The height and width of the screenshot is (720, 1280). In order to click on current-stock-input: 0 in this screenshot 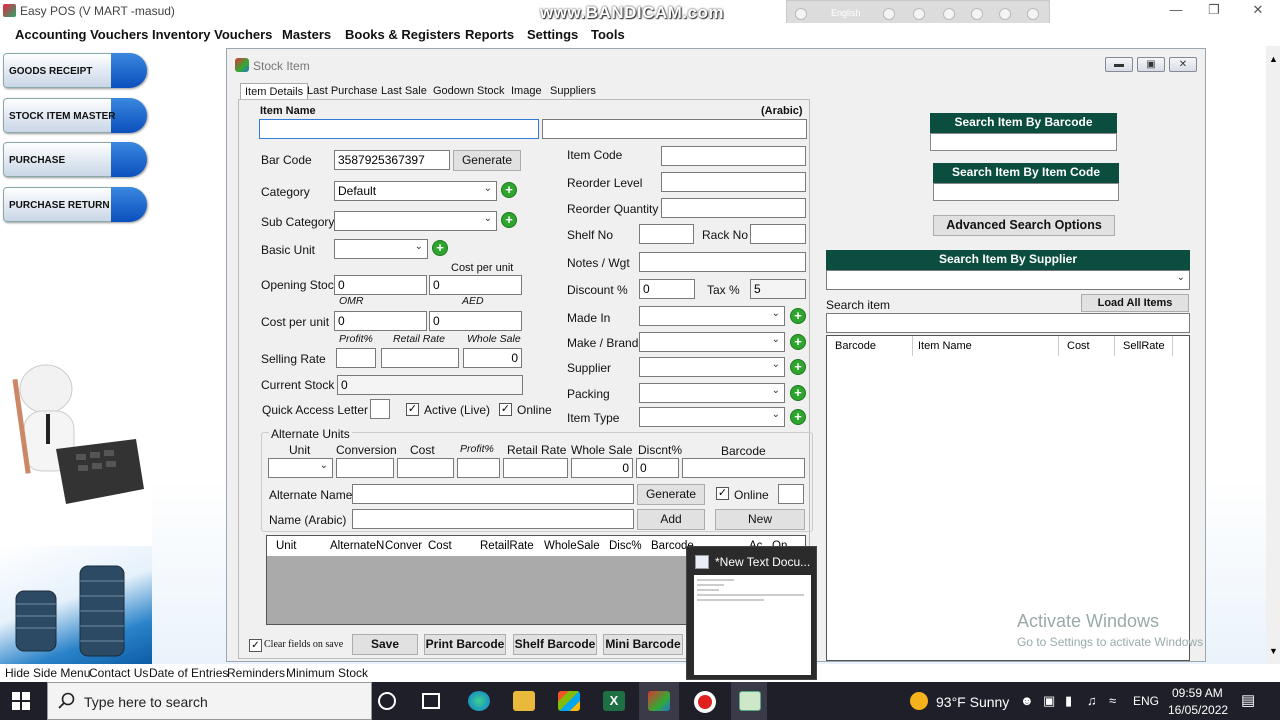, I will do `click(430, 385)`.